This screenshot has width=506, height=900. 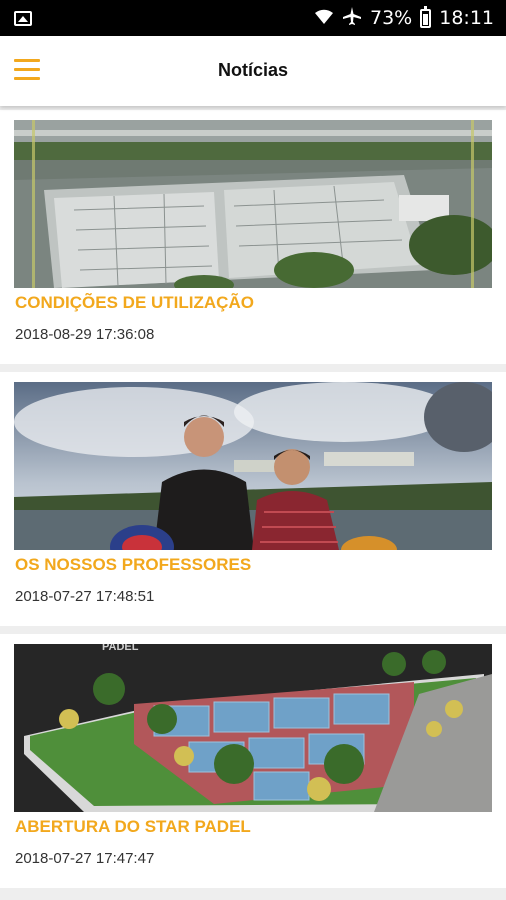 I want to click on page-title: Notícias, so click(x=253, y=70).